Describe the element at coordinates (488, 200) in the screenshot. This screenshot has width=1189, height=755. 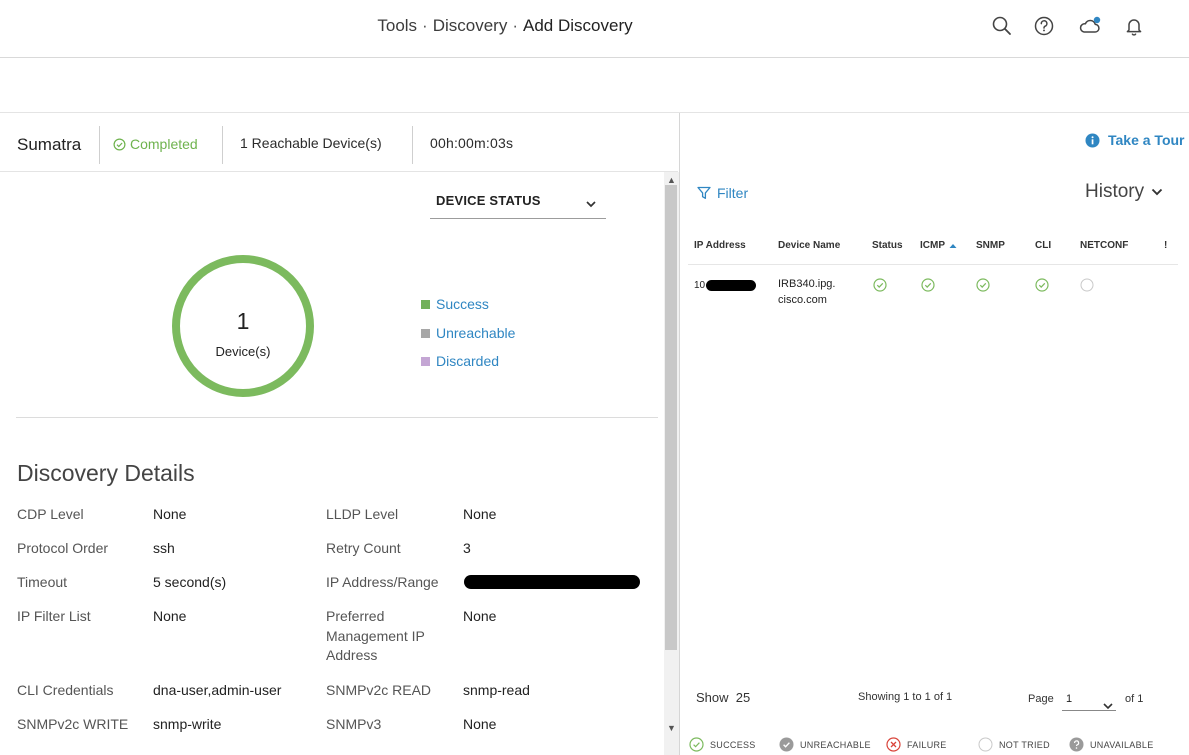
I see `device-status-dropdown-label: DEVICE STATUS` at that location.